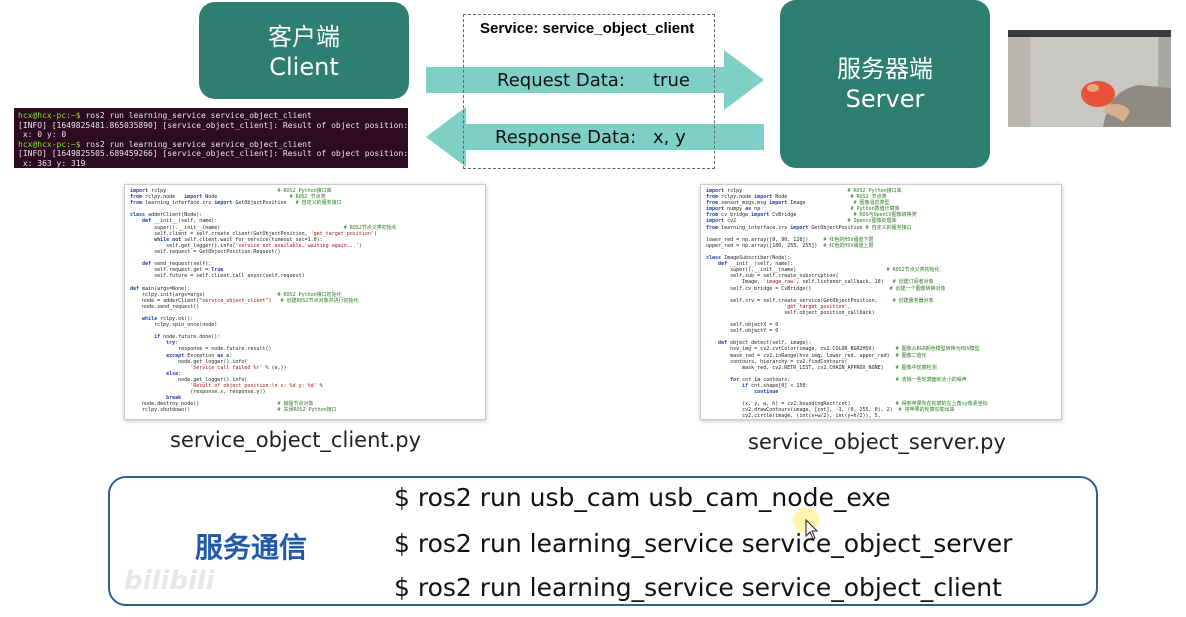 The width and height of the screenshot is (1186, 617). Describe the element at coordinates (877, 442) in the screenshot. I see `server-code-caption: service_object_server.py` at that location.